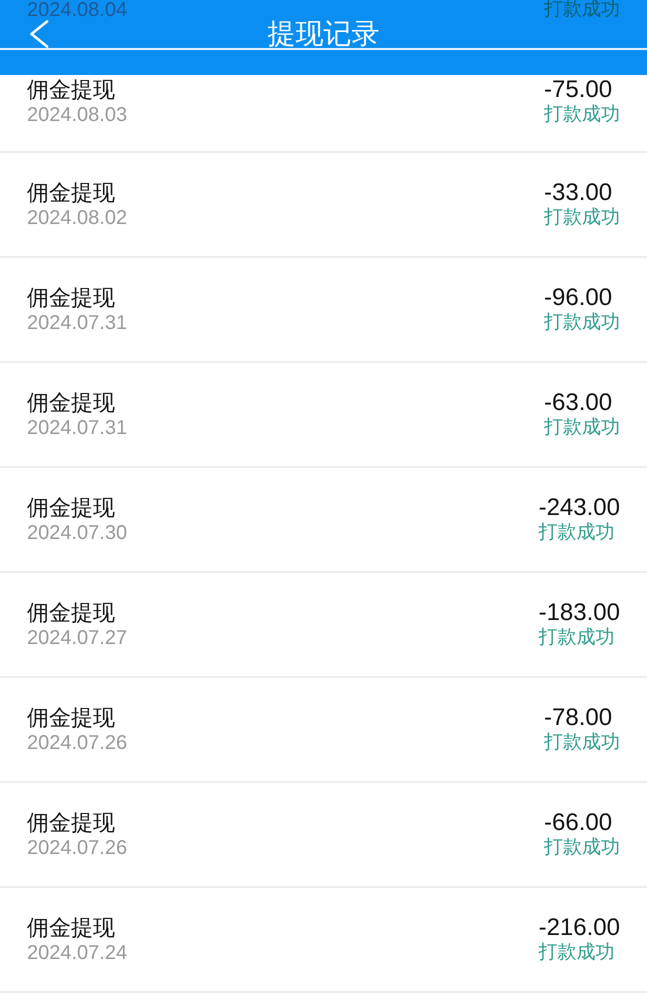 The width and height of the screenshot is (647, 996). What do you see at coordinates (578, 403) in the screenshot?
I see `record-amount: -63.00` at bounding box center [578, 403].